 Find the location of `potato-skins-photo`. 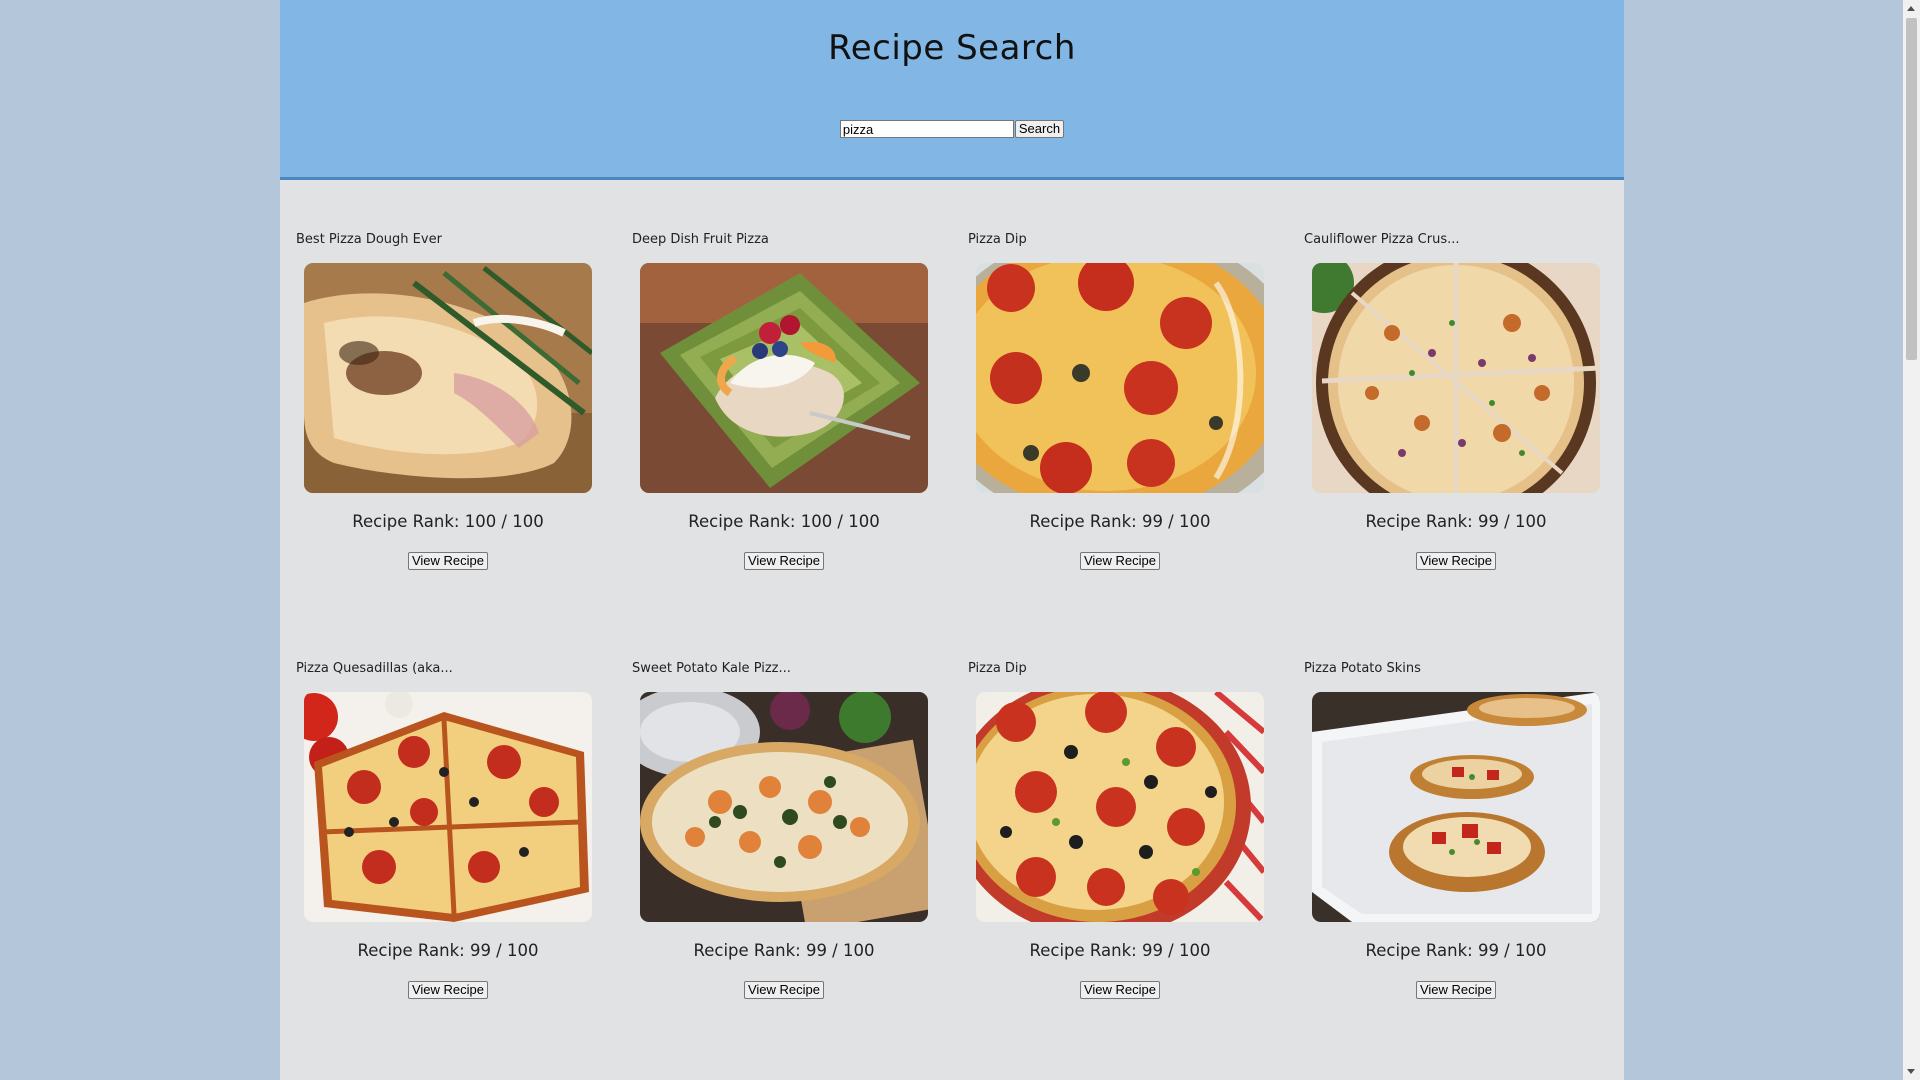

potato-skins-photo is located at coordinates (1456, 807).